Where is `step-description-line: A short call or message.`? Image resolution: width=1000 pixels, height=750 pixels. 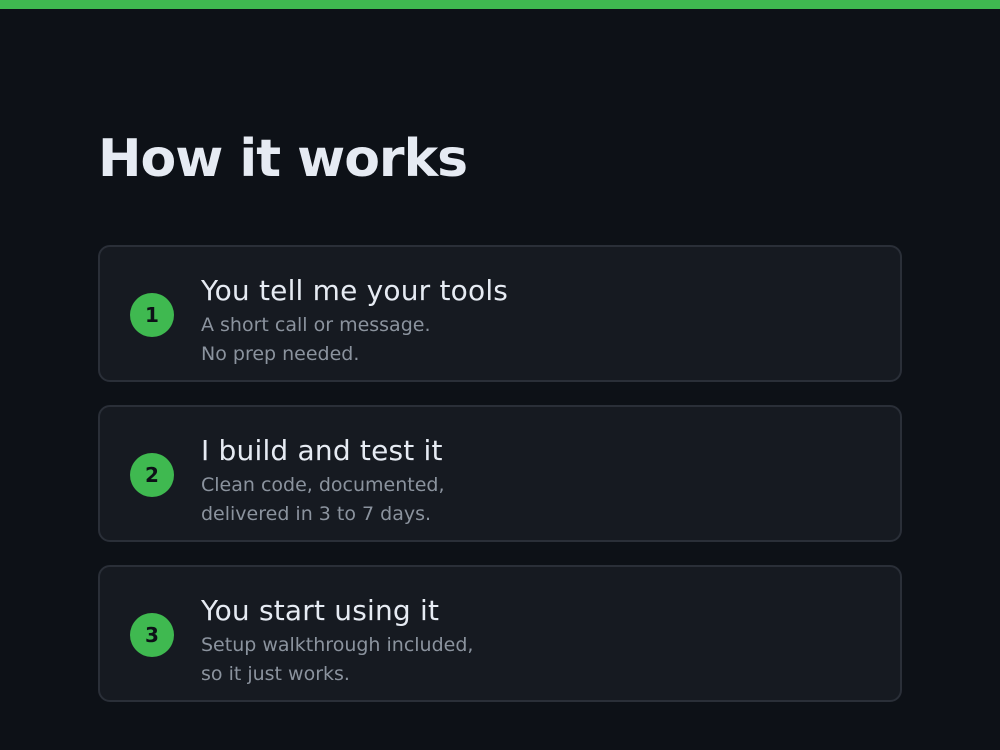 step-description-line: A short call or message. is located at coordinates (316, 325).